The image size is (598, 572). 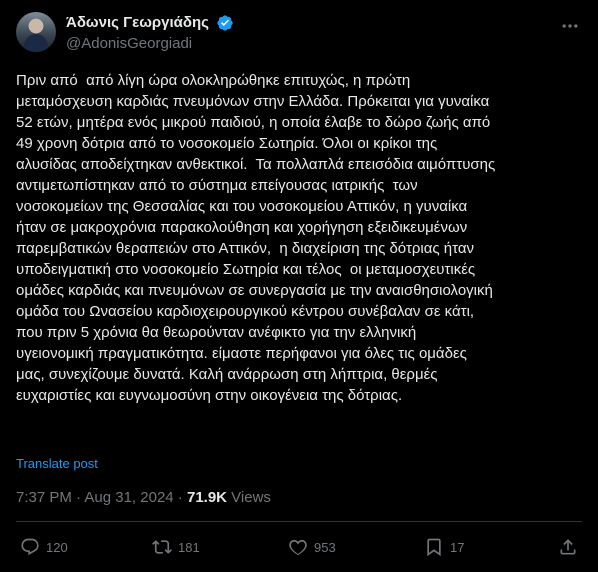 What do you see at coordinates (36, 32) in the screenshot?
I see `avatar` at bounding box center [36, 32].